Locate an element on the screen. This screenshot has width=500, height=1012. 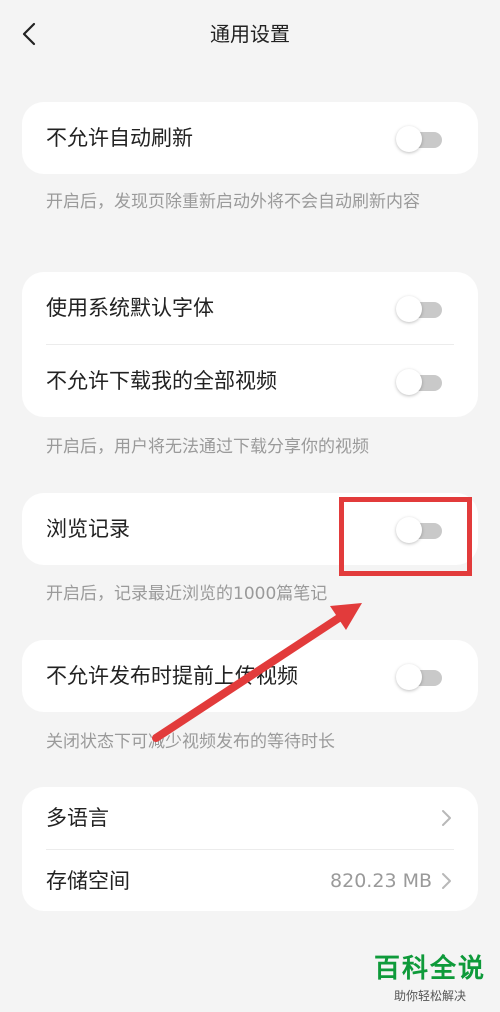
setting-label: 不允许发布时提前上传视频 is located at coordinates (172, 676).